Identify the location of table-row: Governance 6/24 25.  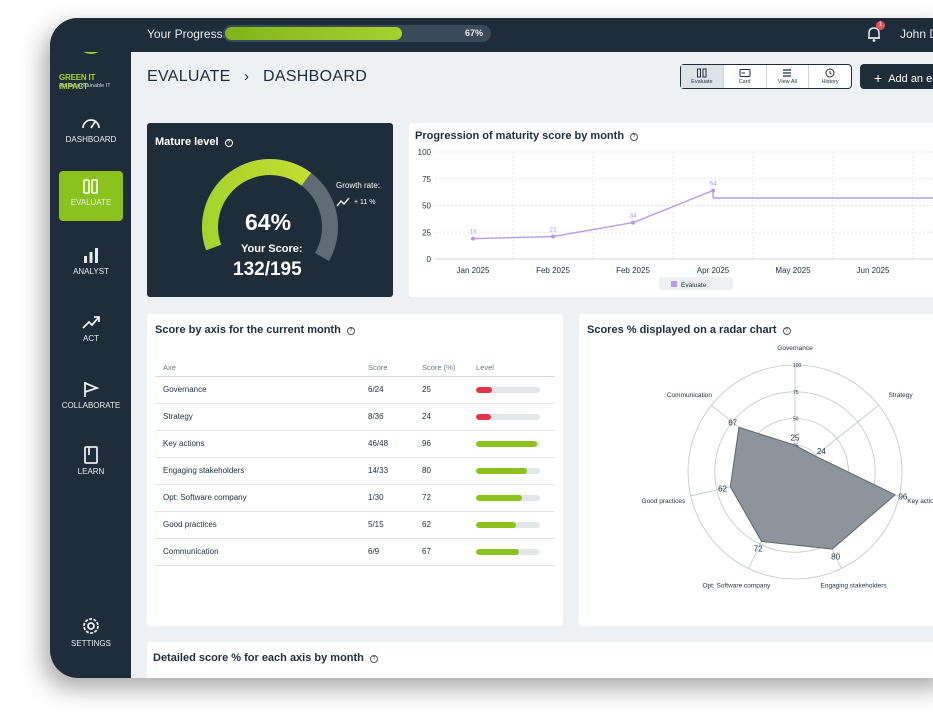
(355, 390).